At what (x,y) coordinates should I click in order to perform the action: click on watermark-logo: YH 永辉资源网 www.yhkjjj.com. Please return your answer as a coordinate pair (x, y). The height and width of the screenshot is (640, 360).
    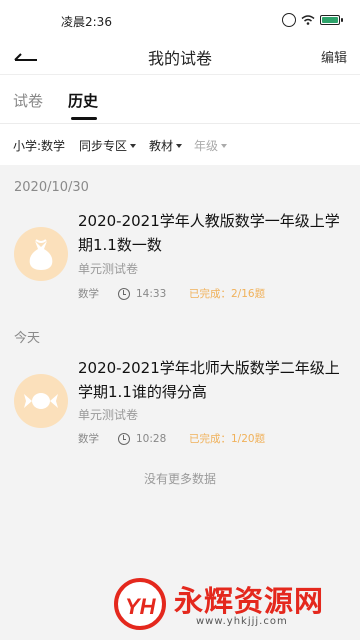
    Looking at the image, I should click on (229, 604).